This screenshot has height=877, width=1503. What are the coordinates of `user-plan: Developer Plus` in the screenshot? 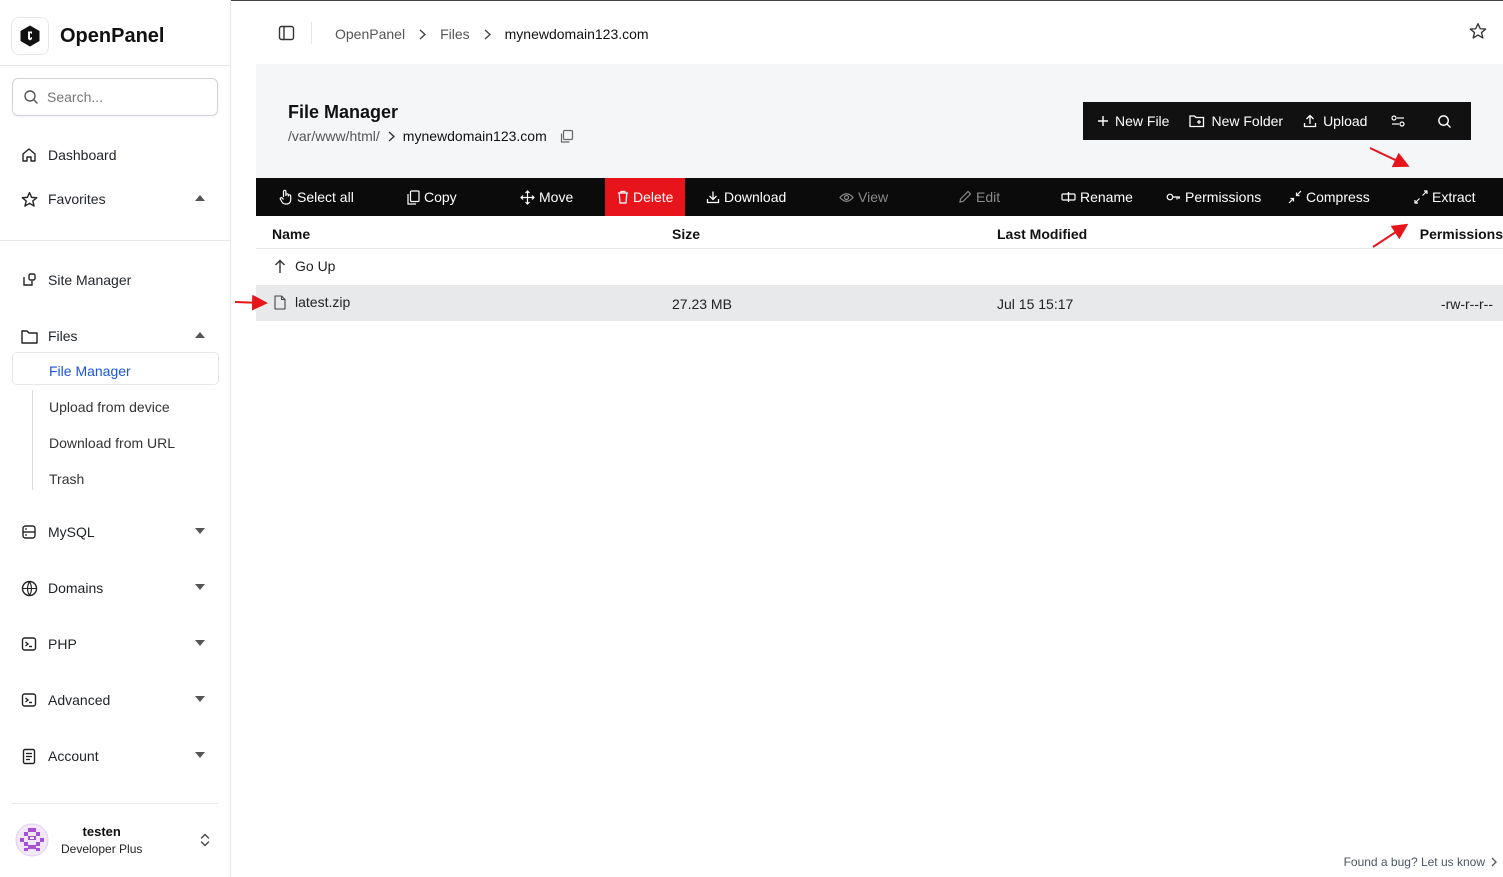 It's located at (102, 849).